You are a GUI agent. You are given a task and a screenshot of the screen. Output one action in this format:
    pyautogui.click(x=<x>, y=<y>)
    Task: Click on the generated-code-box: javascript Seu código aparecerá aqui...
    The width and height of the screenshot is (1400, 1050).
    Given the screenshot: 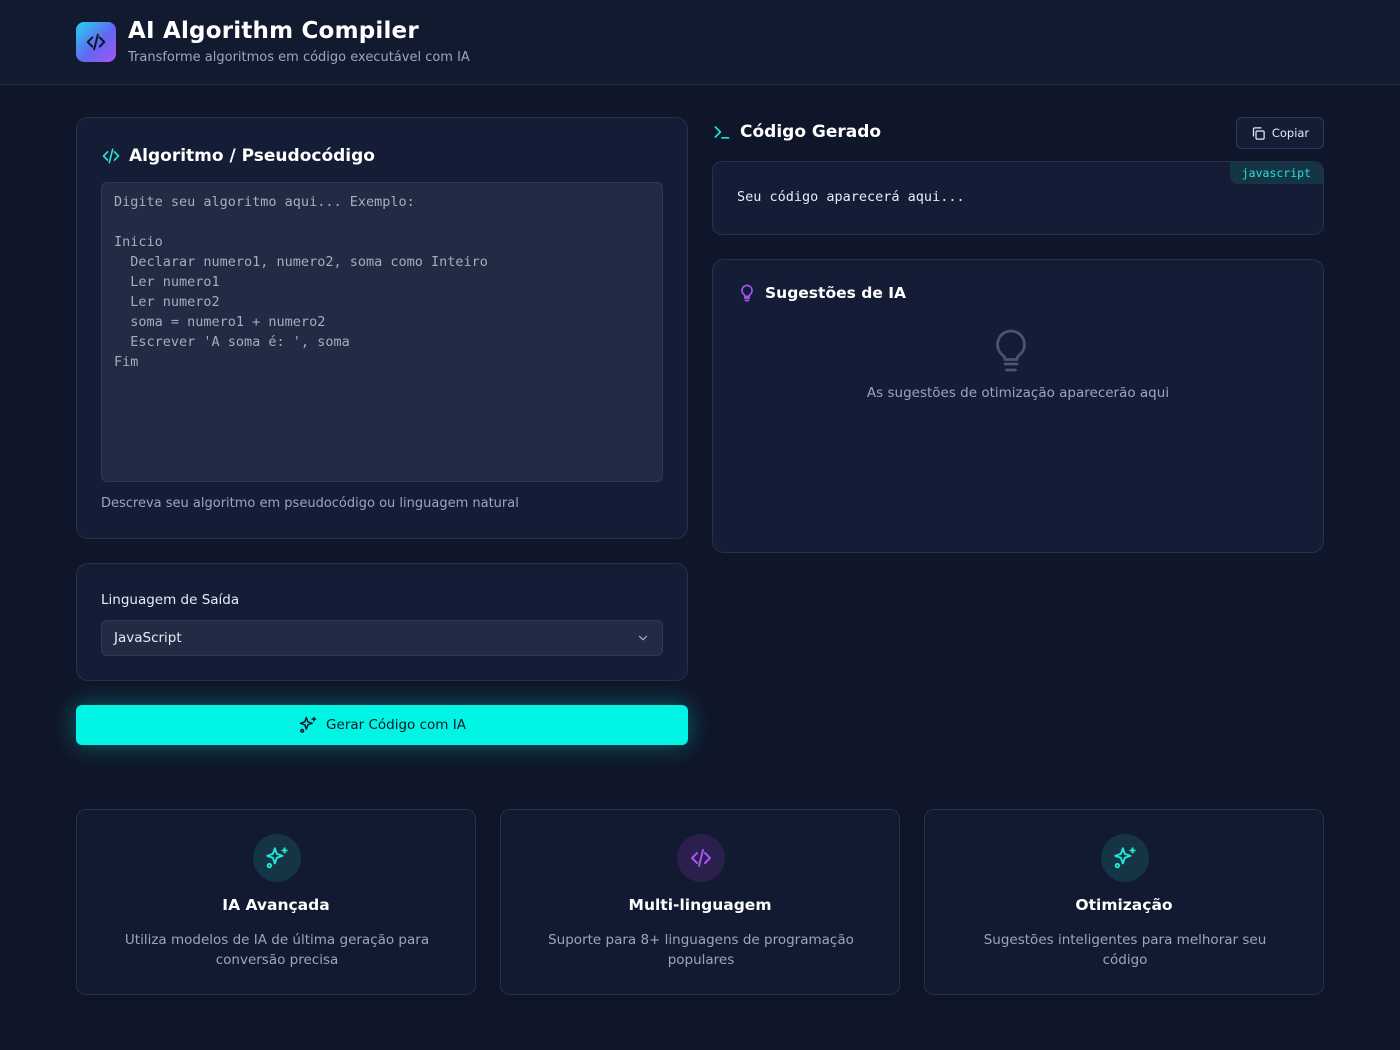 What is the action you would take?
    pyautogui.click(x=1018, y=198)
    